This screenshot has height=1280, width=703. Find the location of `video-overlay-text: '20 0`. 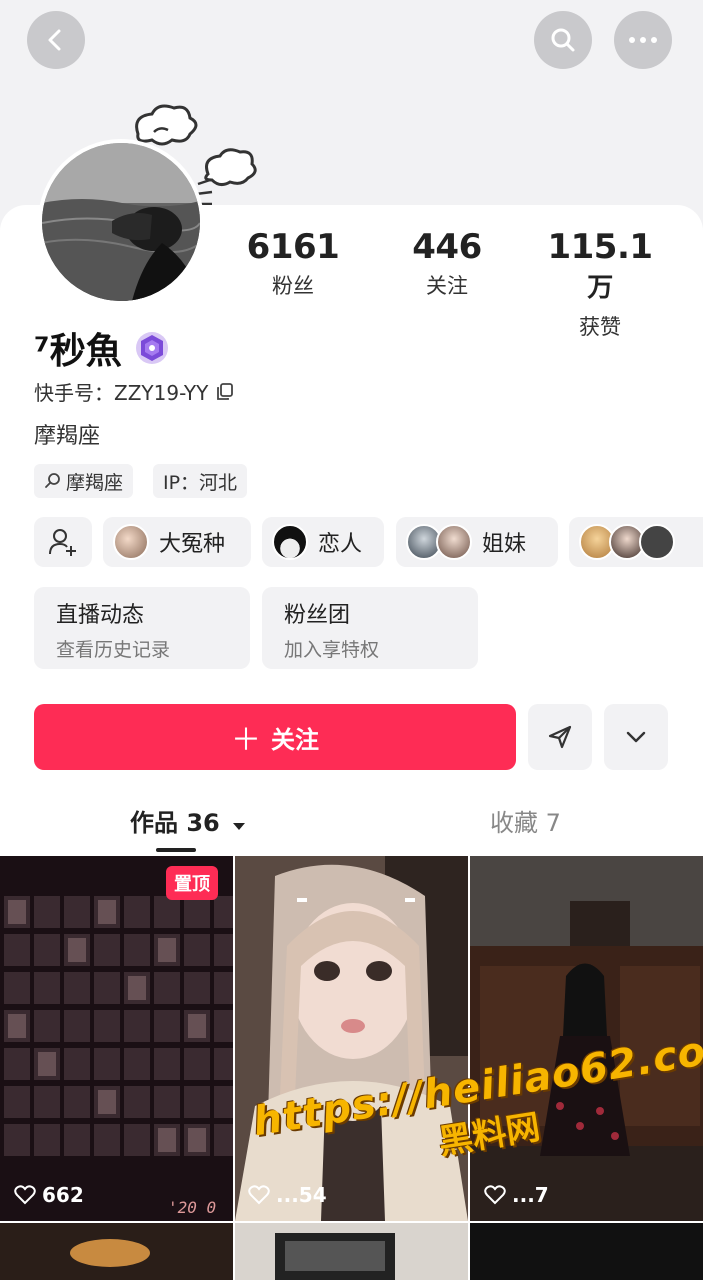

video-overlay-text: '20 0 is located at coordinates (192, 1207).